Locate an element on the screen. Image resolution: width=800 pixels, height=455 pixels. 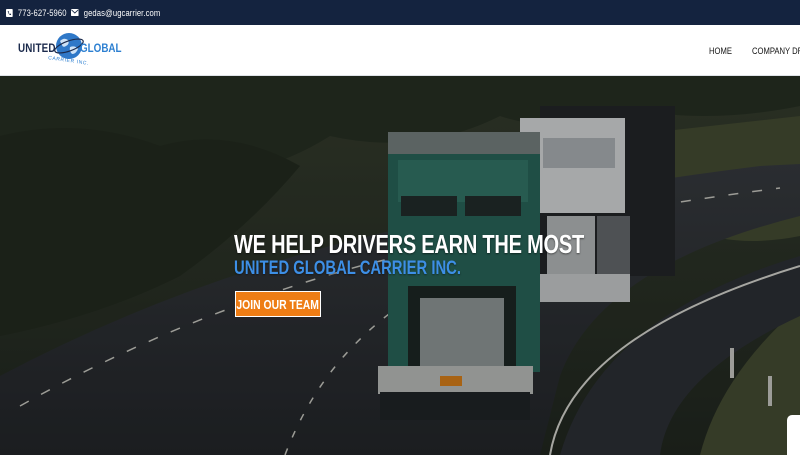
join-our-team-label: JOIN OUR TEAM is located at coordinates (278, 304).